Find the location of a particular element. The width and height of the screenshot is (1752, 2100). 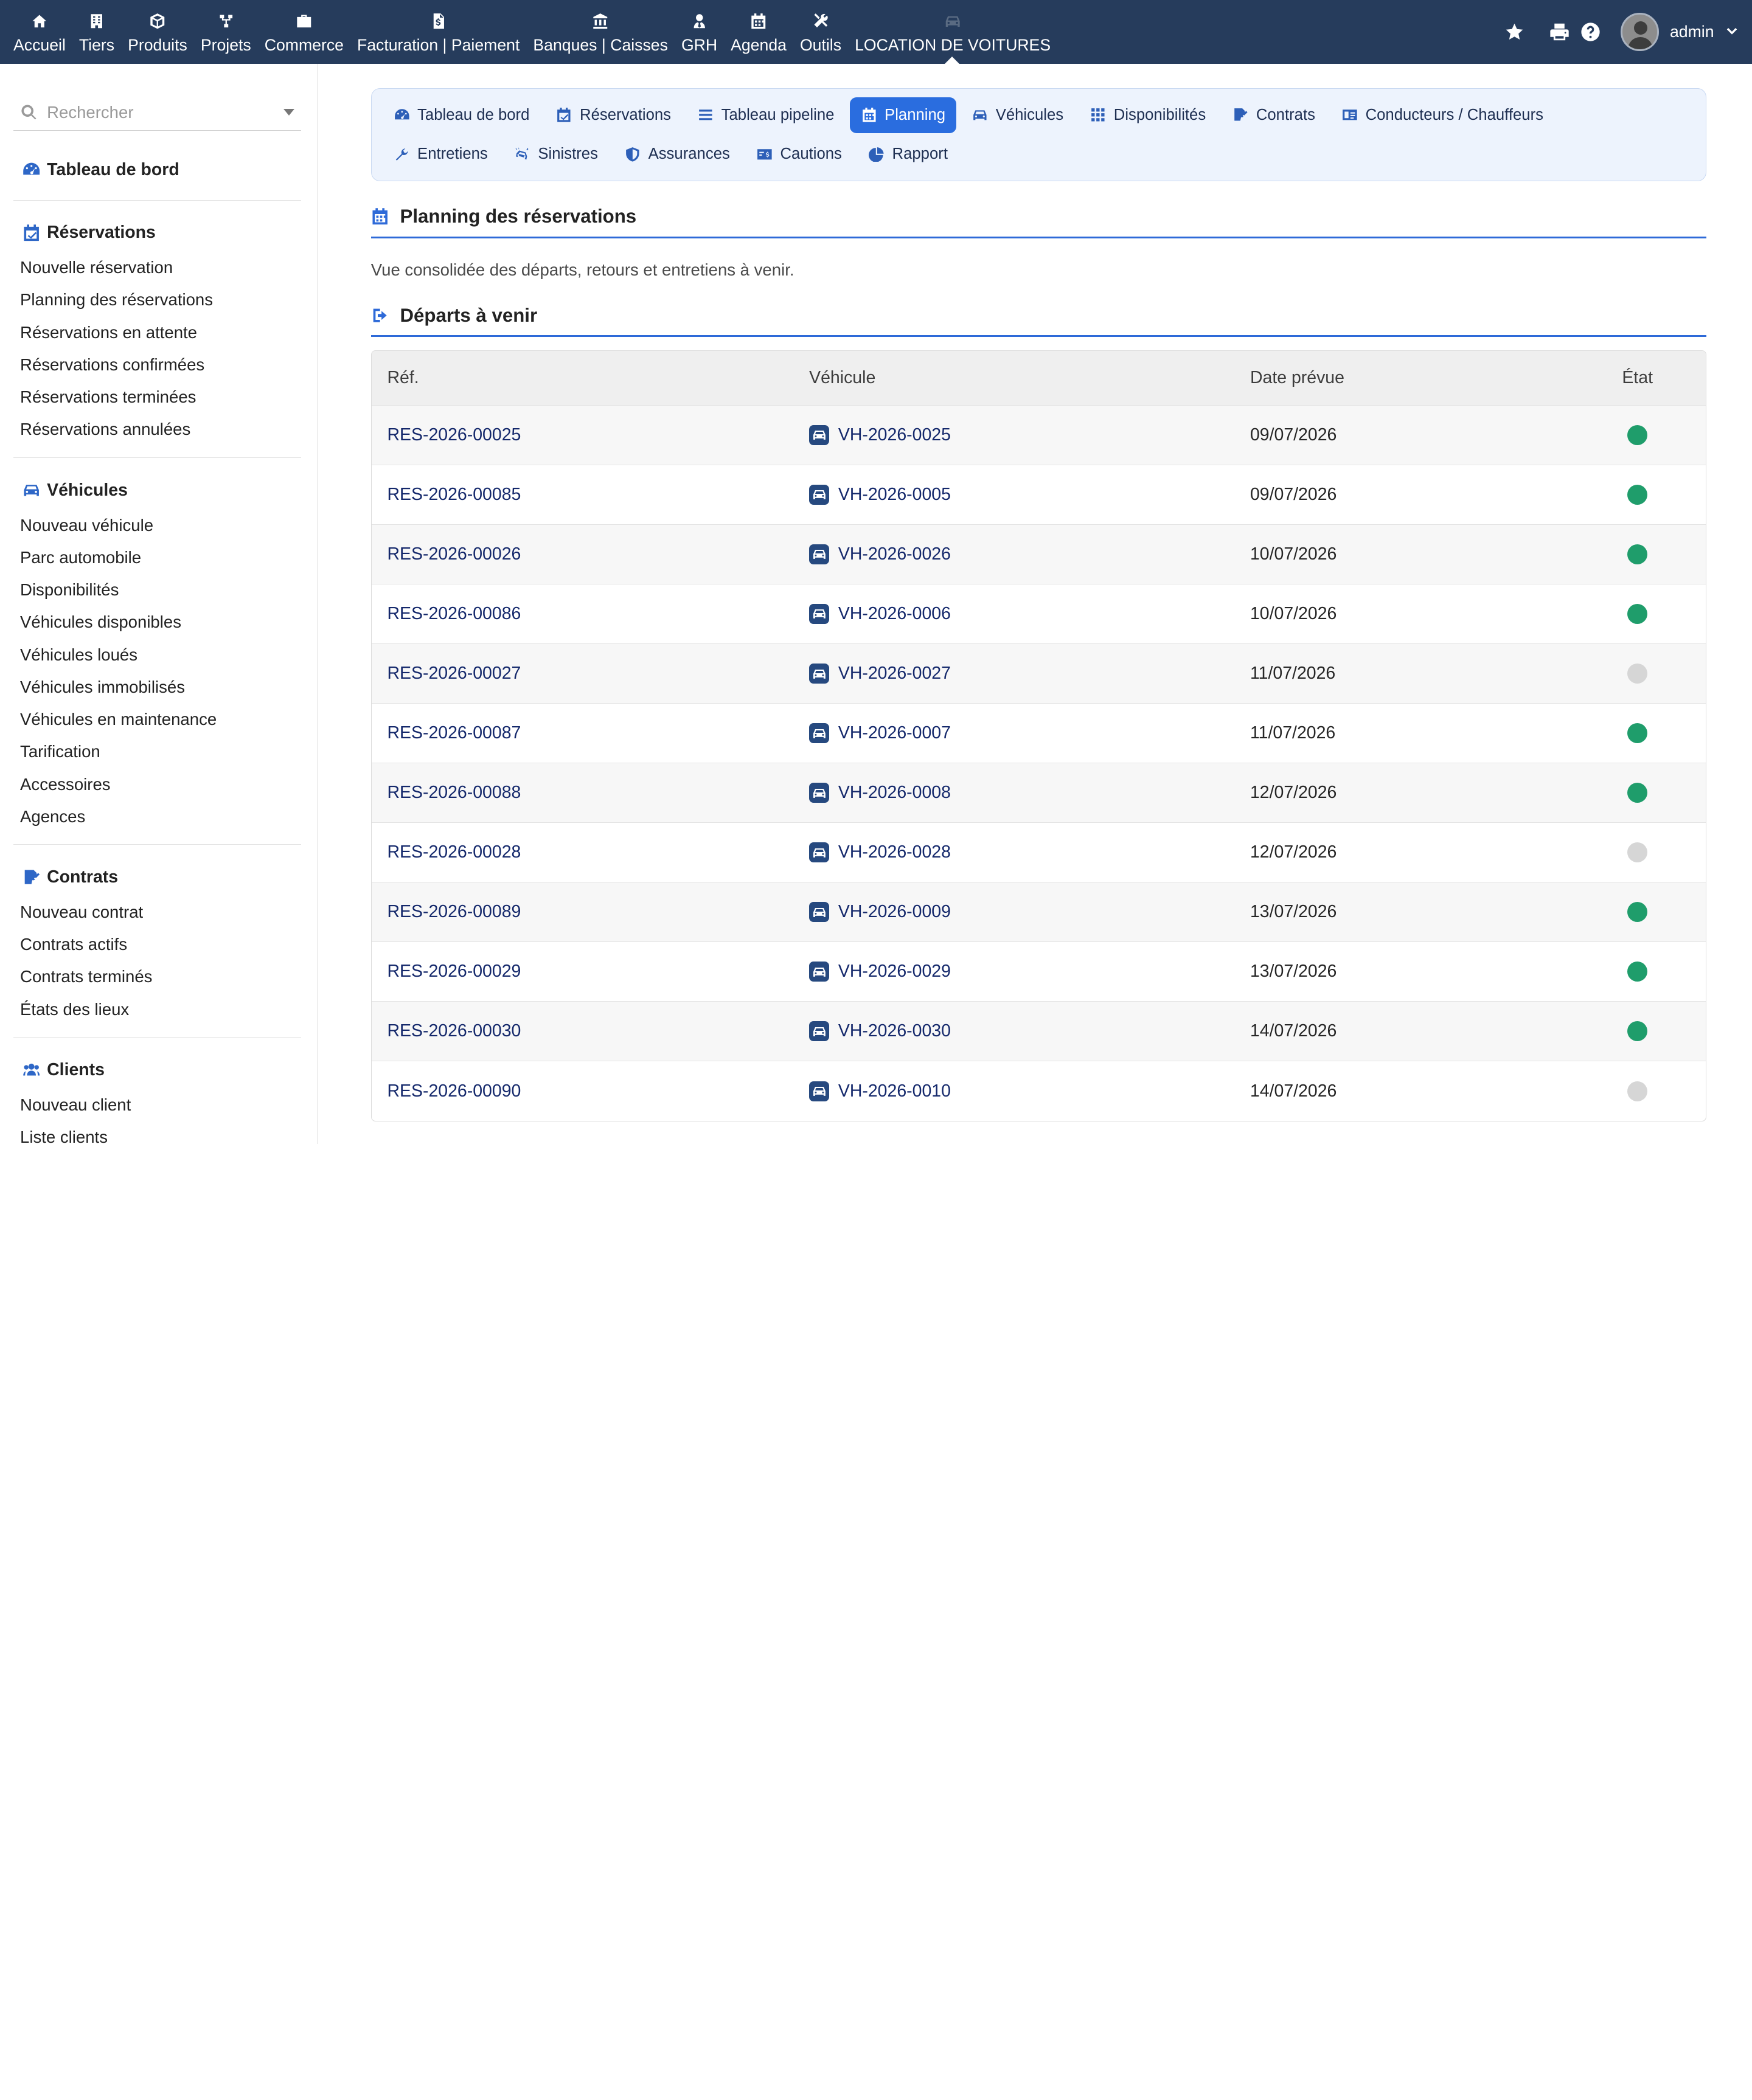

sidebar-item-nouvelle-reservation: Nouvelle réservation is located at coordinates (157, 268).